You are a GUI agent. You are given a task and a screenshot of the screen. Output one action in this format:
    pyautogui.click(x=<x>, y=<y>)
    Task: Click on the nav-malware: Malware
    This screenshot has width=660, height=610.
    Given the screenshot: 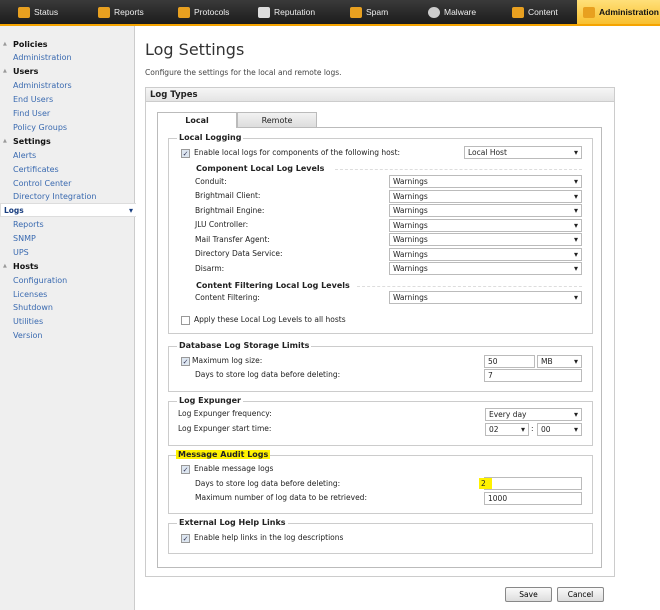 What is the action you would take?
    pyautogui.click(x=452, y=12)
    